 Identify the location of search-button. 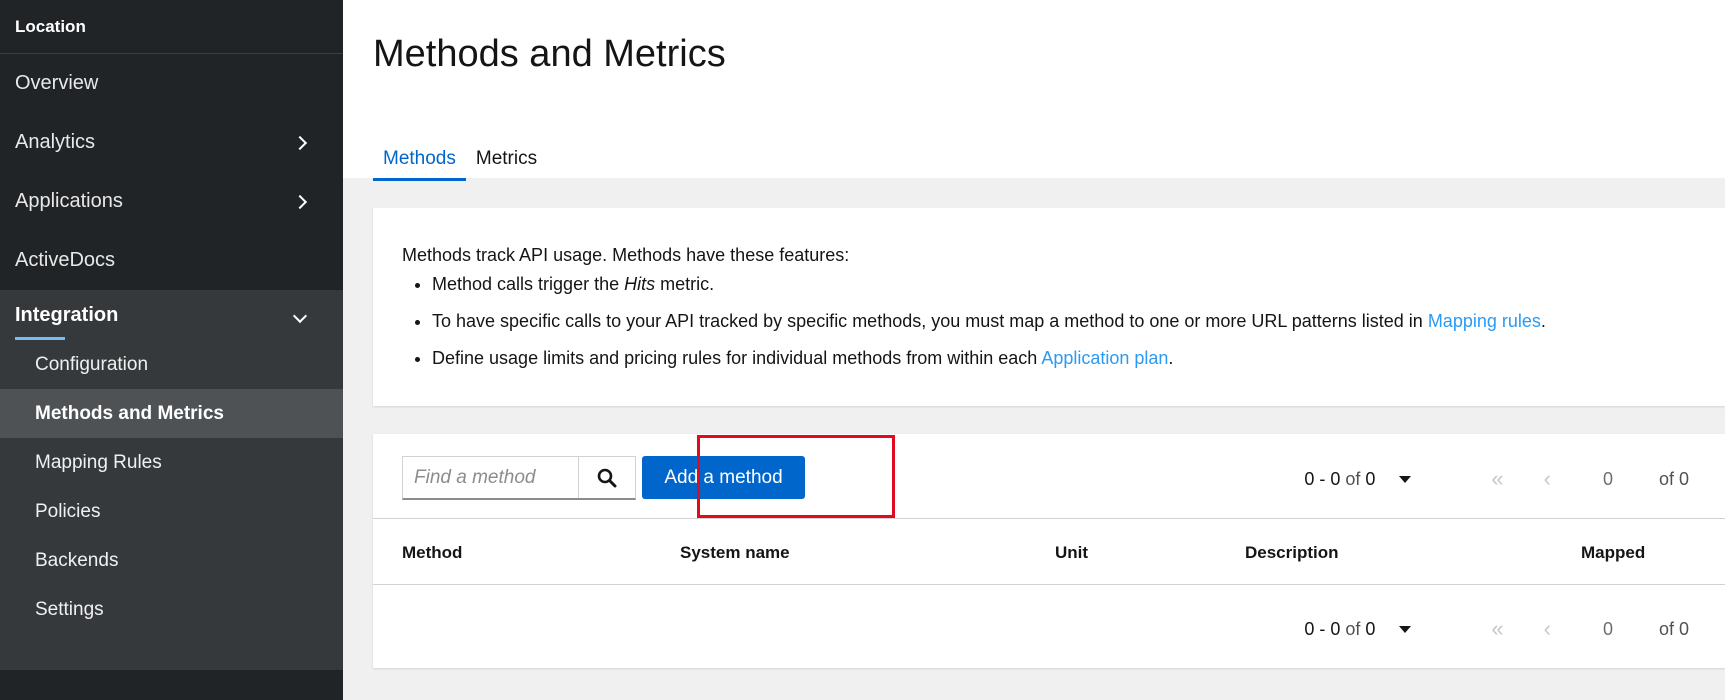
(606, 477).